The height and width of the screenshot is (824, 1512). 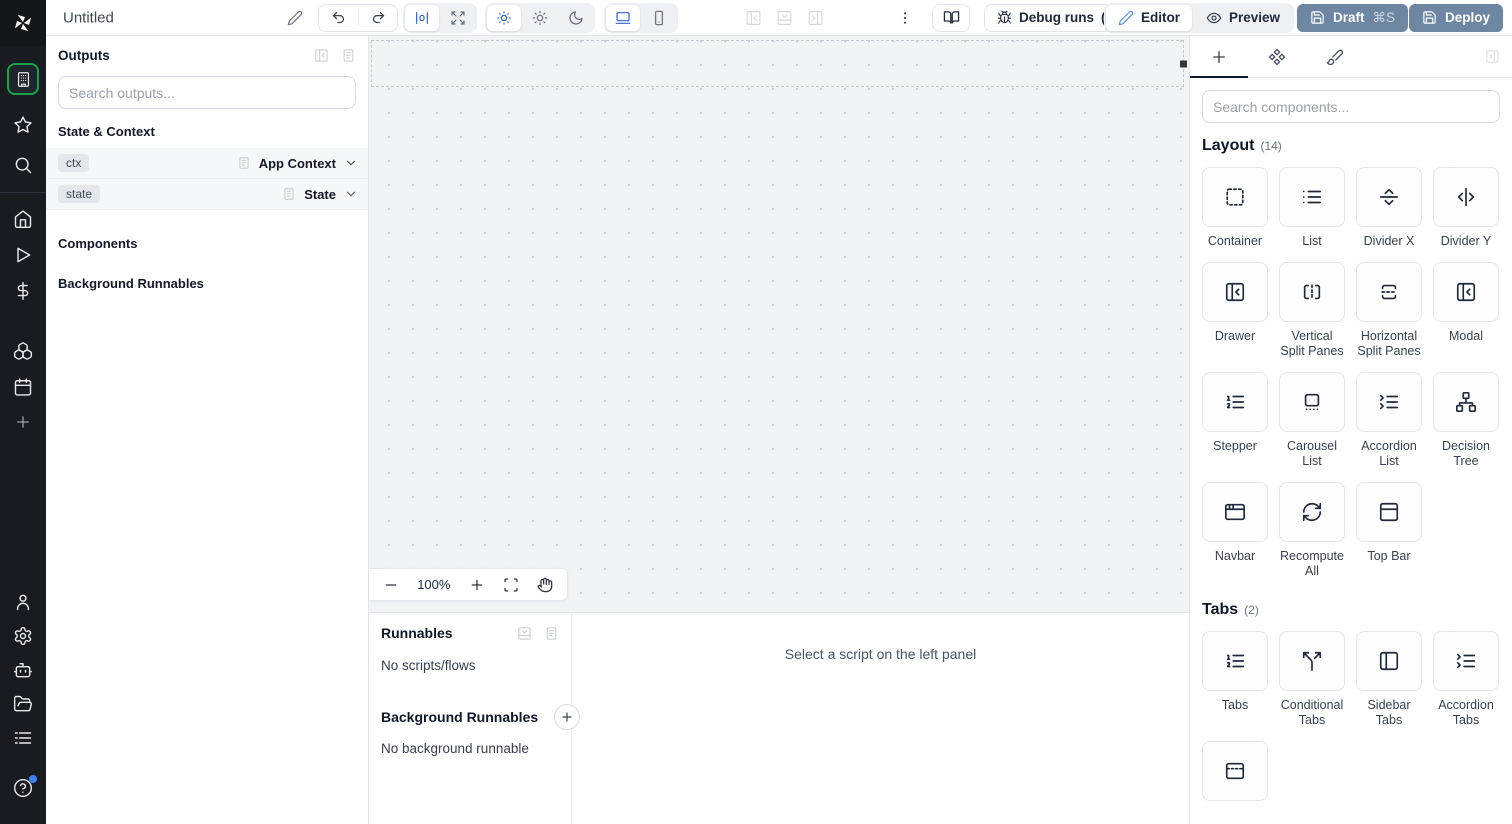 I want to click on output-row: state State, so click(x=207, y=194).